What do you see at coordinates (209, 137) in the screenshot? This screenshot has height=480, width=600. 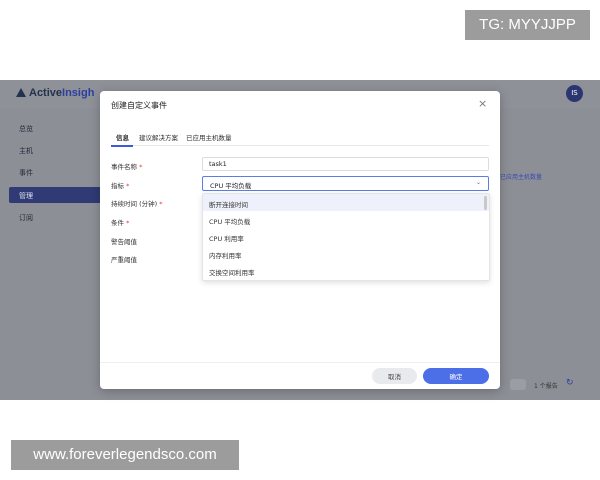 I see `tab-applied-hosts: 已应用主机数量` at bounding box center [209, 137].